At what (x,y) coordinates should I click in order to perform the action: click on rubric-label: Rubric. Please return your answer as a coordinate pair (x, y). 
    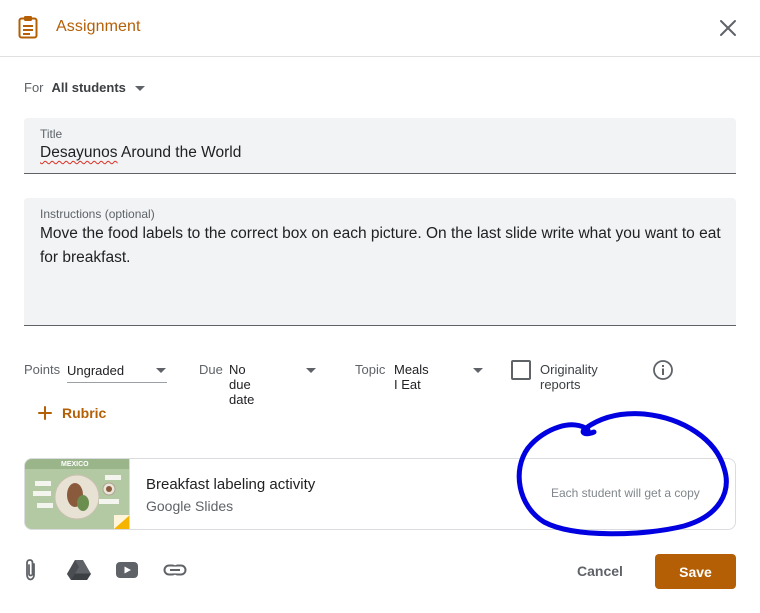
    Looking at the image, I should click on (84, 413).